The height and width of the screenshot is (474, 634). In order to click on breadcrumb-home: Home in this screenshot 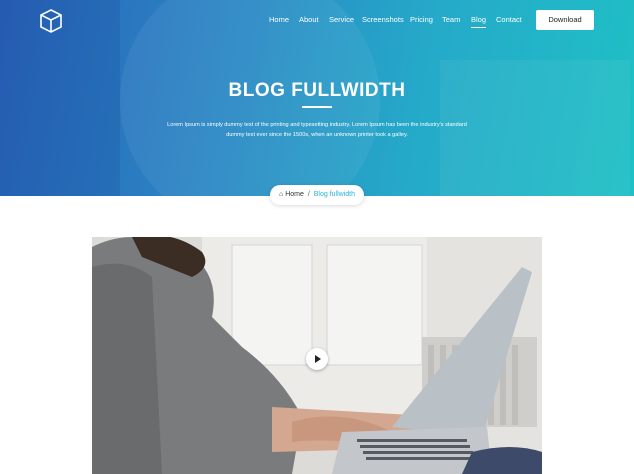, I will do `click(294, 194)`.